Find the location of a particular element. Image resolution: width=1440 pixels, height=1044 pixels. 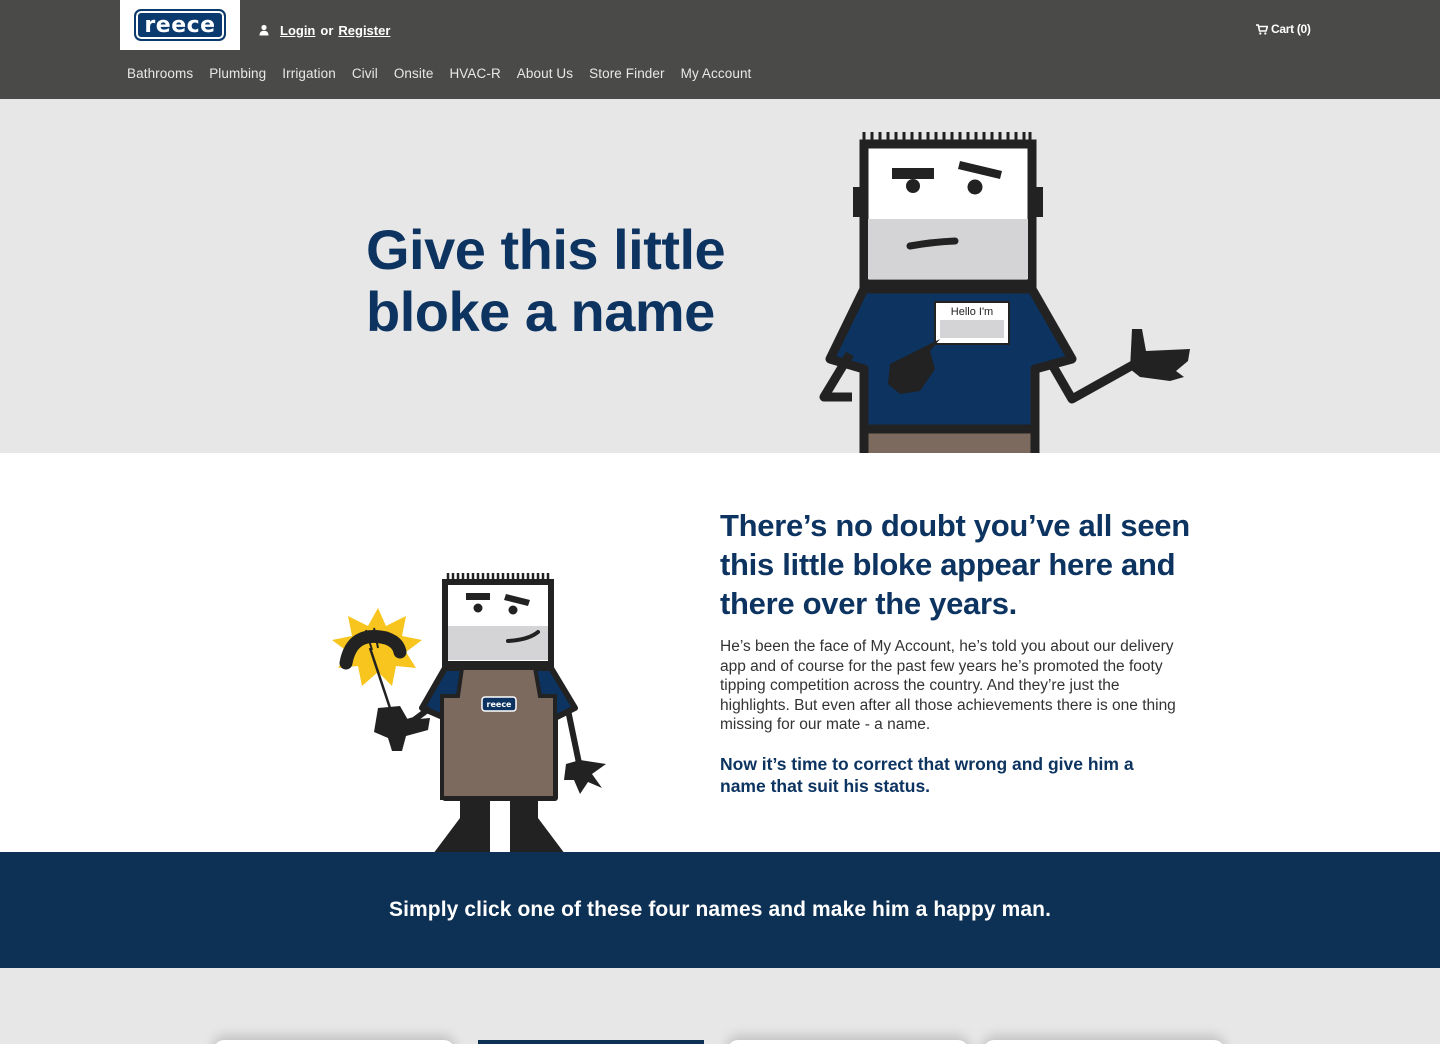

login-link: Login is located at coordinates (297, 30).